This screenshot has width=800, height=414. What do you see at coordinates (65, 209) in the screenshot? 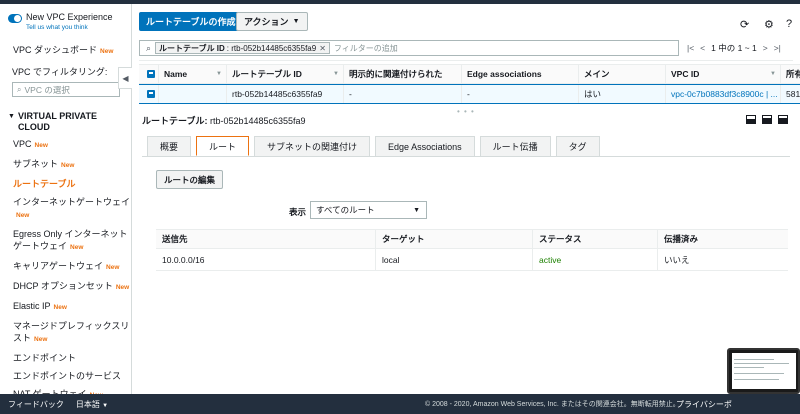
I see `sidebar-item-internet-gateways: インターネットゲートウェイ New` at bounding box center [65, 209].